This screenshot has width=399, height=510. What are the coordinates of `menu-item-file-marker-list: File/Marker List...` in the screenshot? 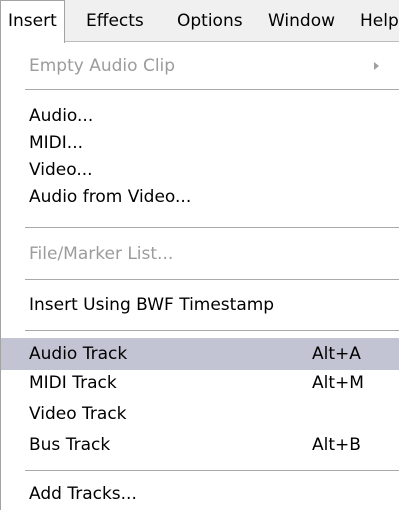 It's located at (200, 254).